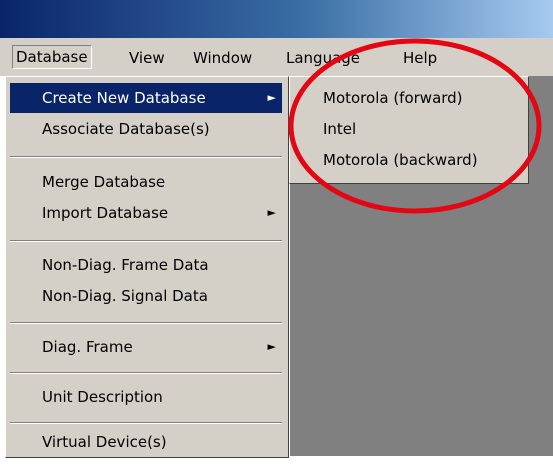  I want to click on menu-item-label: Merge Database, so click(104, 182).